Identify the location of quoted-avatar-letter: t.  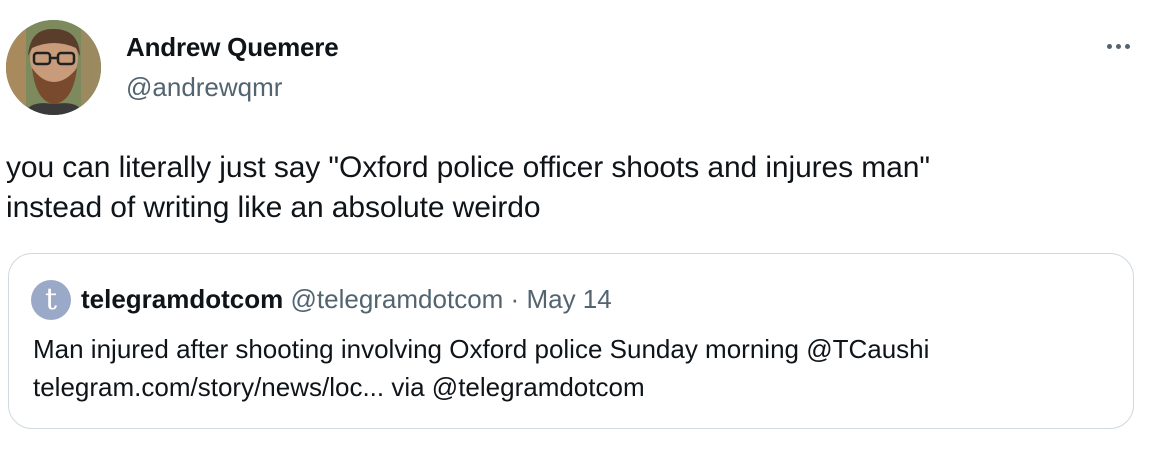
(51, 299).